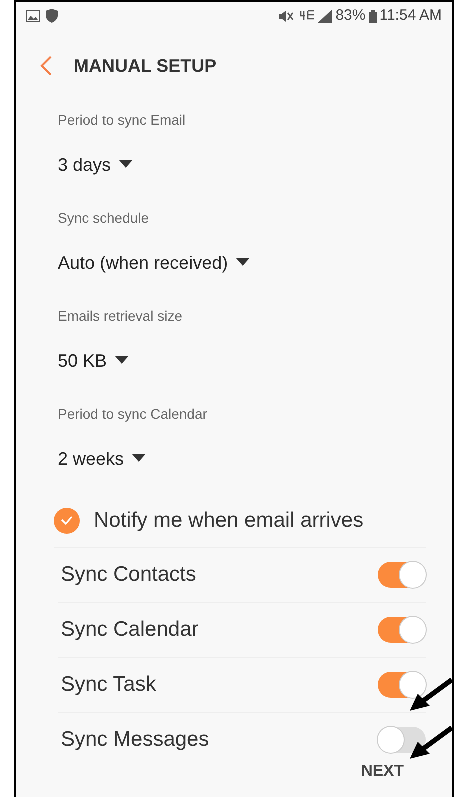 The width and height of the screenshot is (465, 797). What do you see at coordinates (382, 772) in the screenshot?
I see `next-button: NEXT` at bounding box center [382, 772].